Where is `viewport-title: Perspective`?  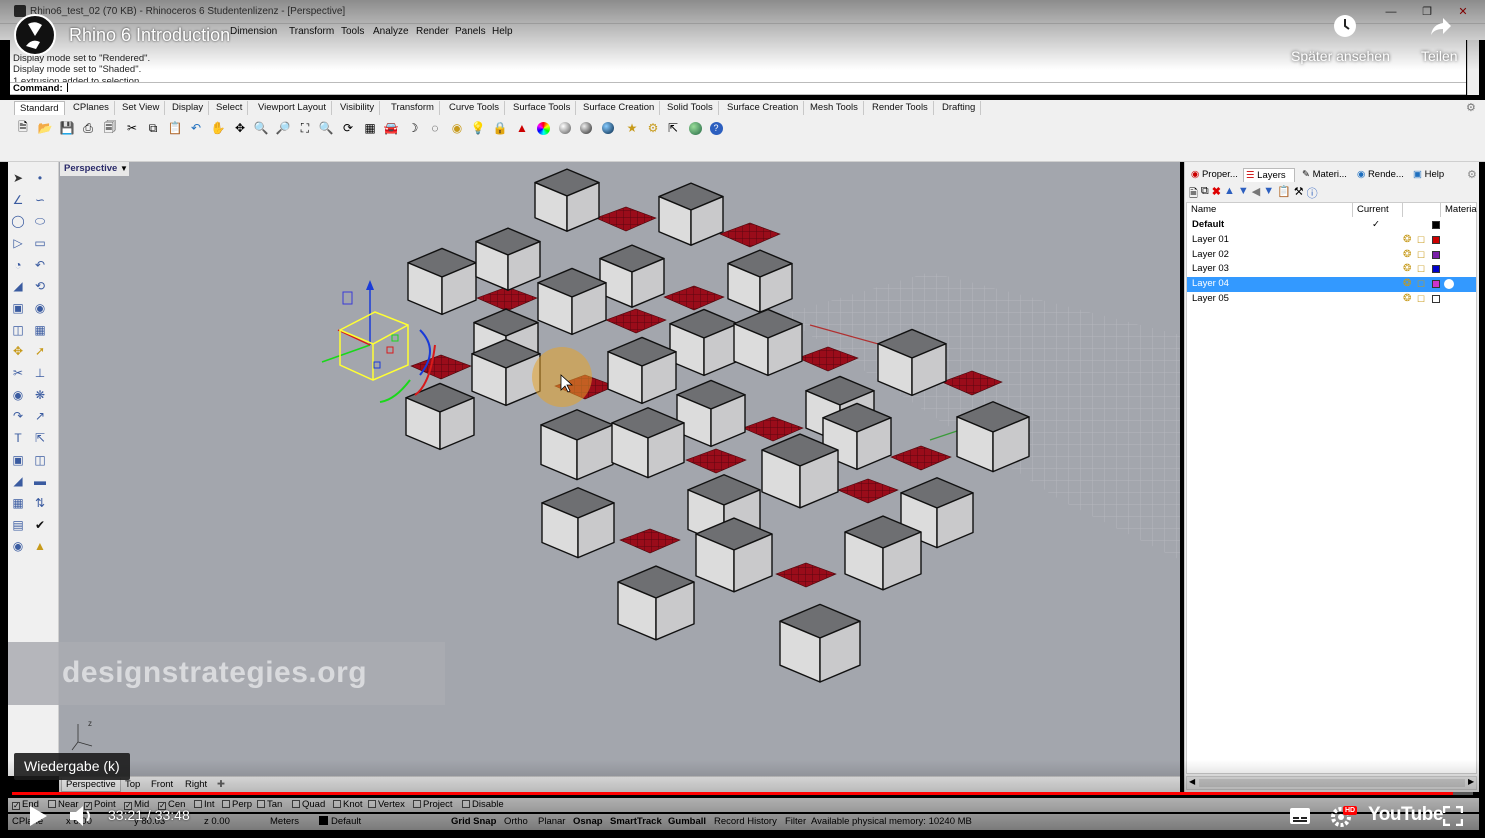 viewport-title: Perspective is located at coordinates (91, 169).